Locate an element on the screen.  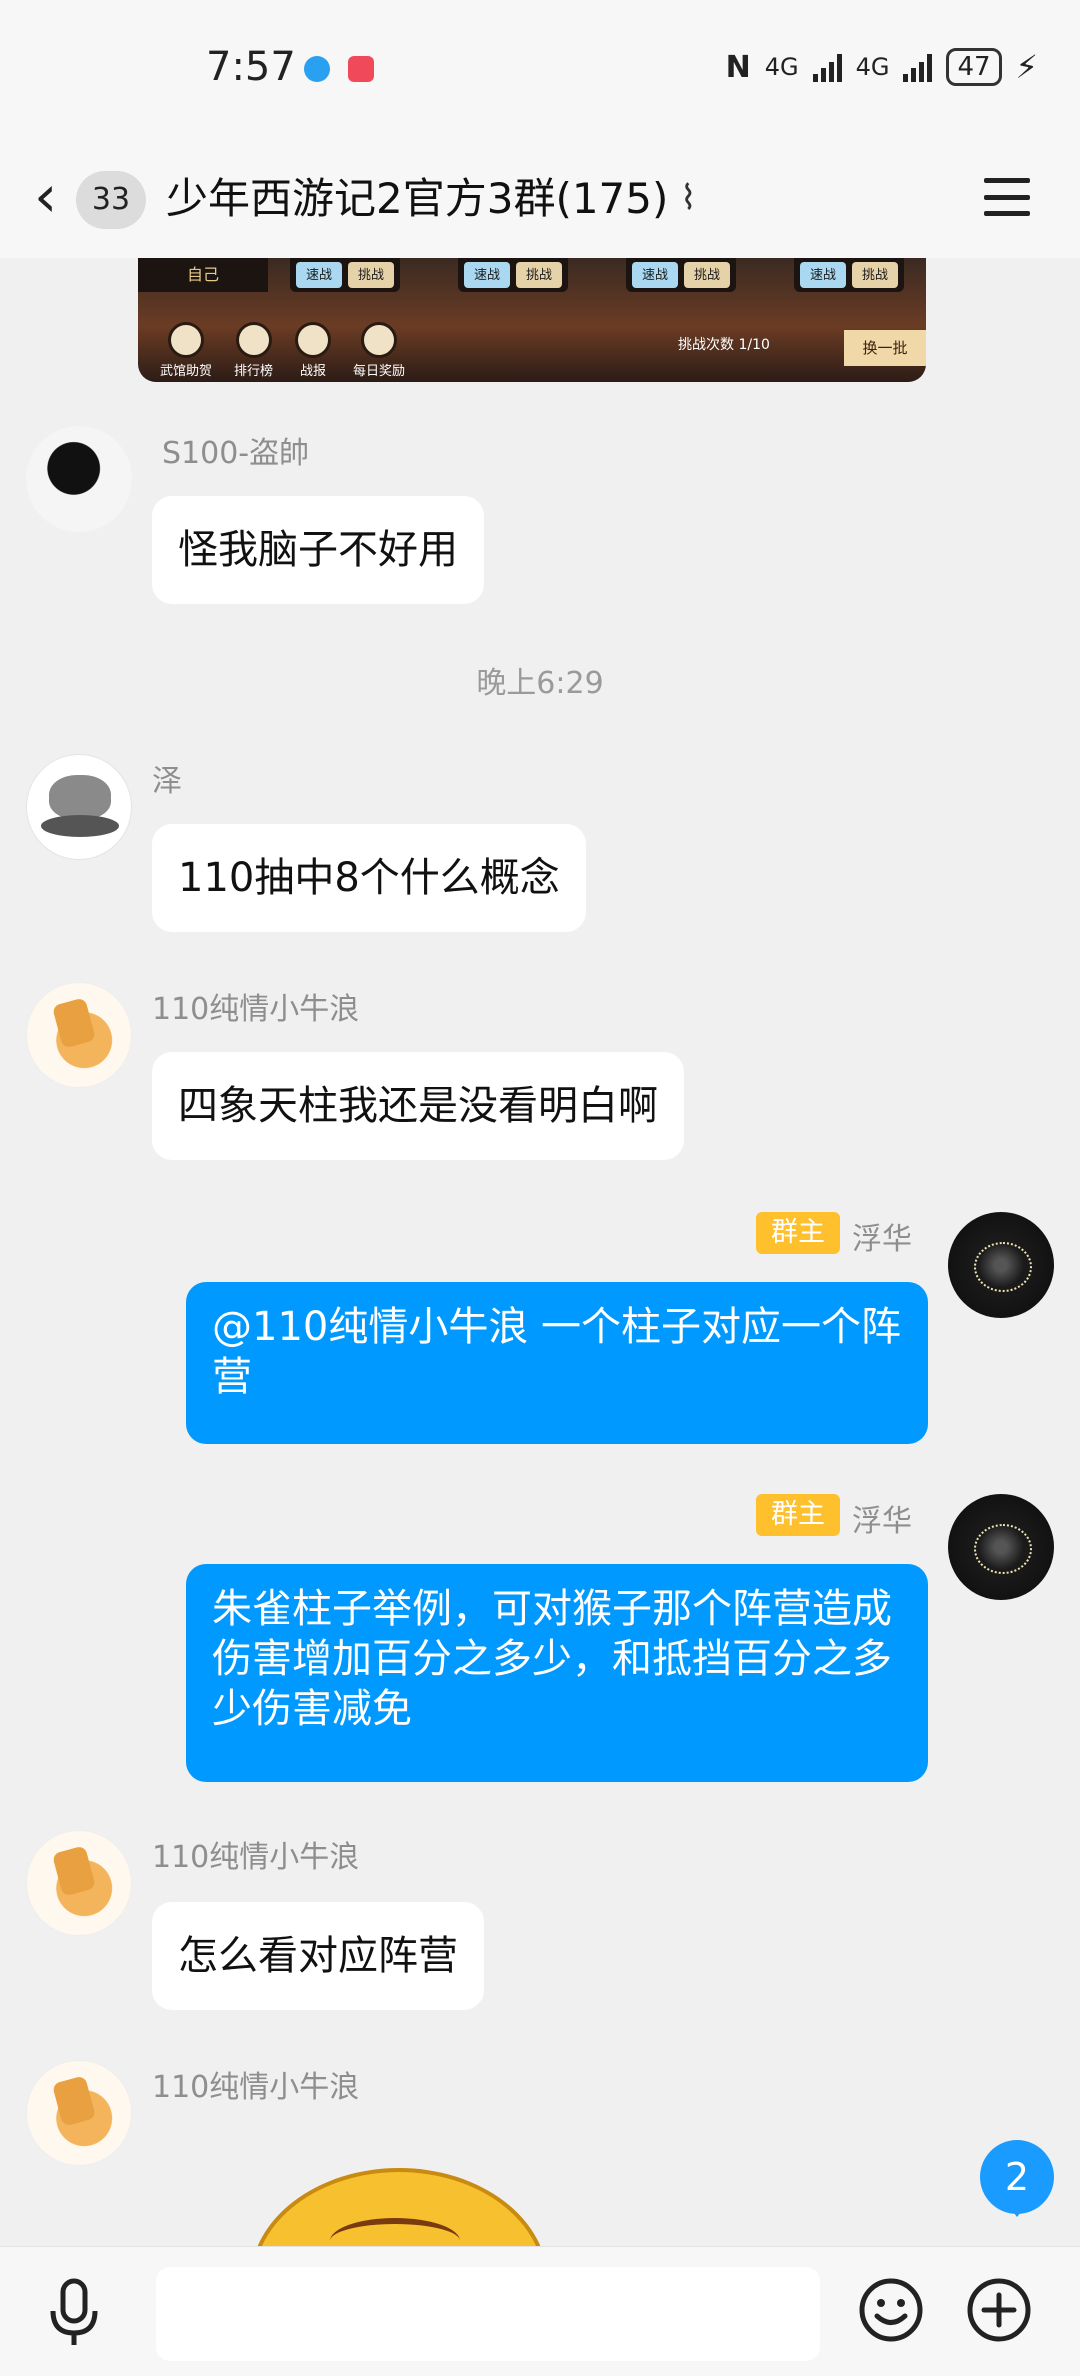
book-notification-icon is located at coordinates (361, 69).